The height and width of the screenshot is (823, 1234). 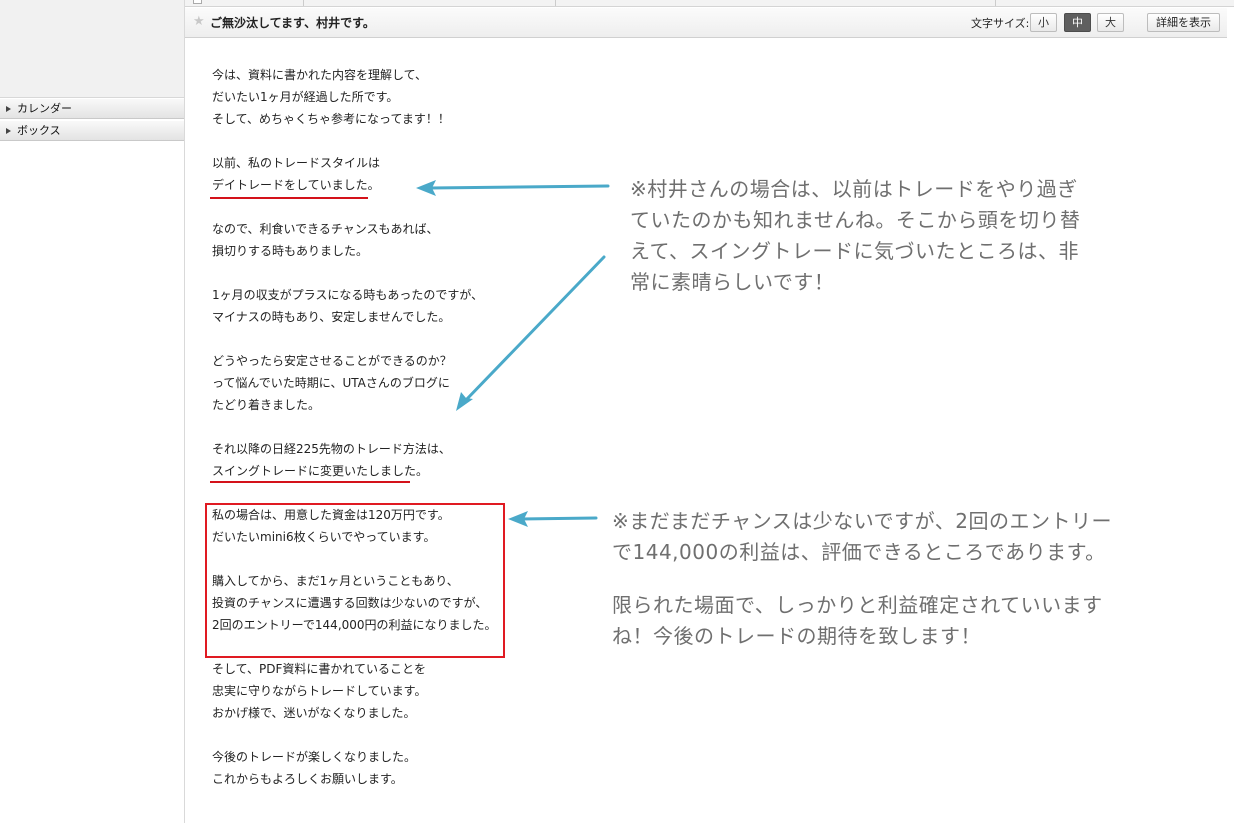 What do you see at coordinates (854, 189) in the screenshot?
I see `annotation-line: ※村井さんの場合は、以前はトレードをやり過ぎ` at bounding box center [854, 189].